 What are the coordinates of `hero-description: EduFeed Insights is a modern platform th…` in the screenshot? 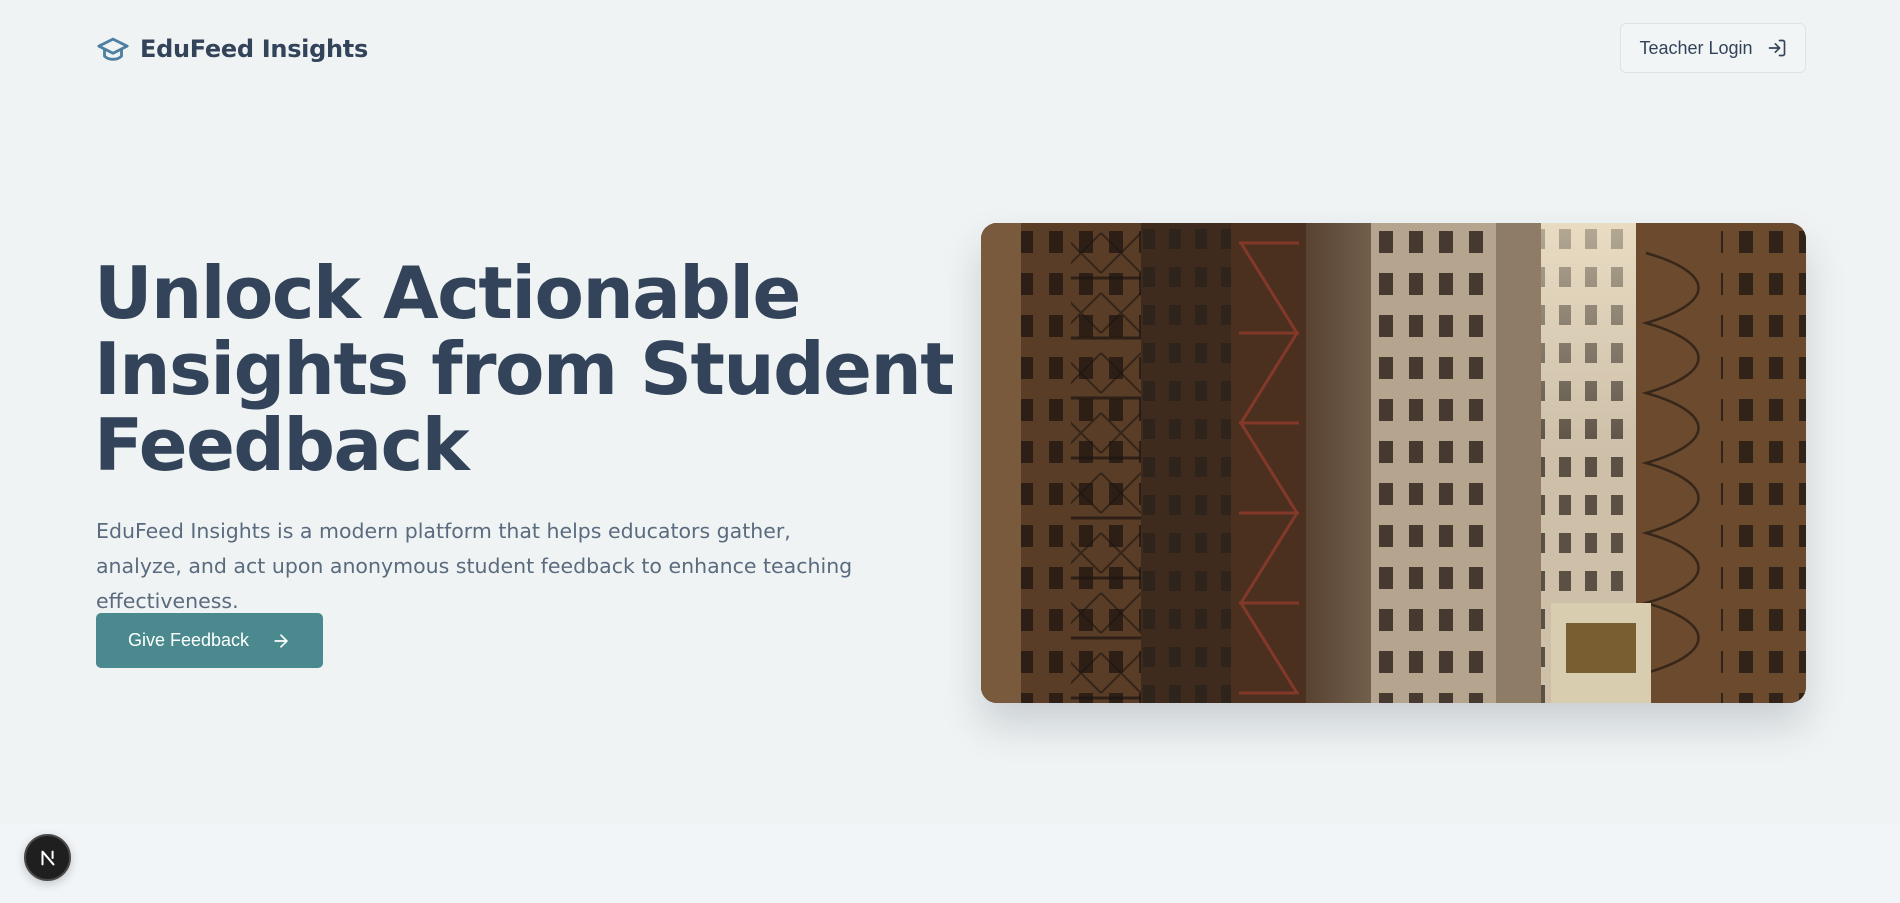 It's located at (474, 566).